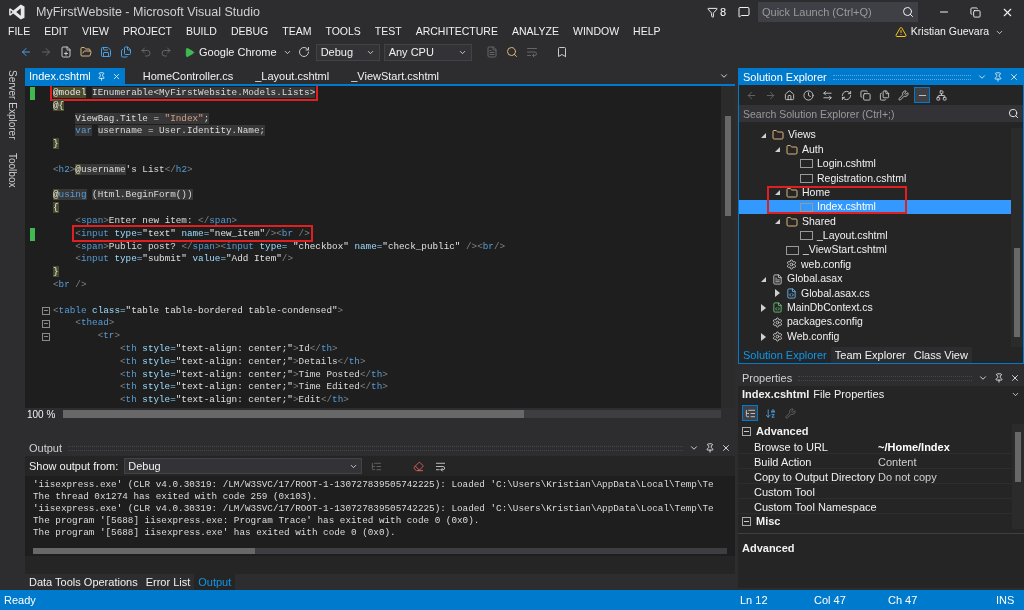 Image resolution: width=1024 pixels, height=610 pixels. What do you see at coordinates (395, 76) in the screenshot?
I see `editor-tab: _ViewStart.cshtml` at bounding box center [395, 76].